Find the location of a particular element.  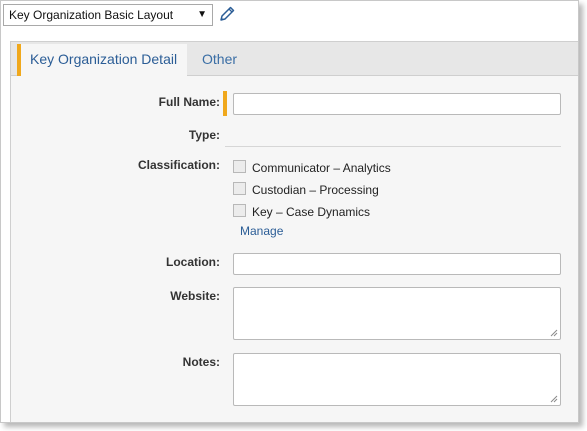

classification-option-custodian: Custodian – Processing is located at coordinates (306, 190).